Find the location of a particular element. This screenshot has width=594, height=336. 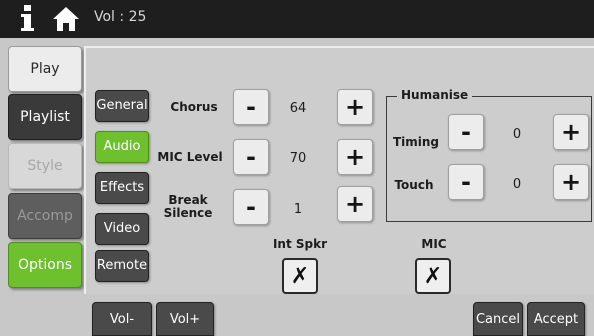

info-icon is located at coordinates (28, 18).